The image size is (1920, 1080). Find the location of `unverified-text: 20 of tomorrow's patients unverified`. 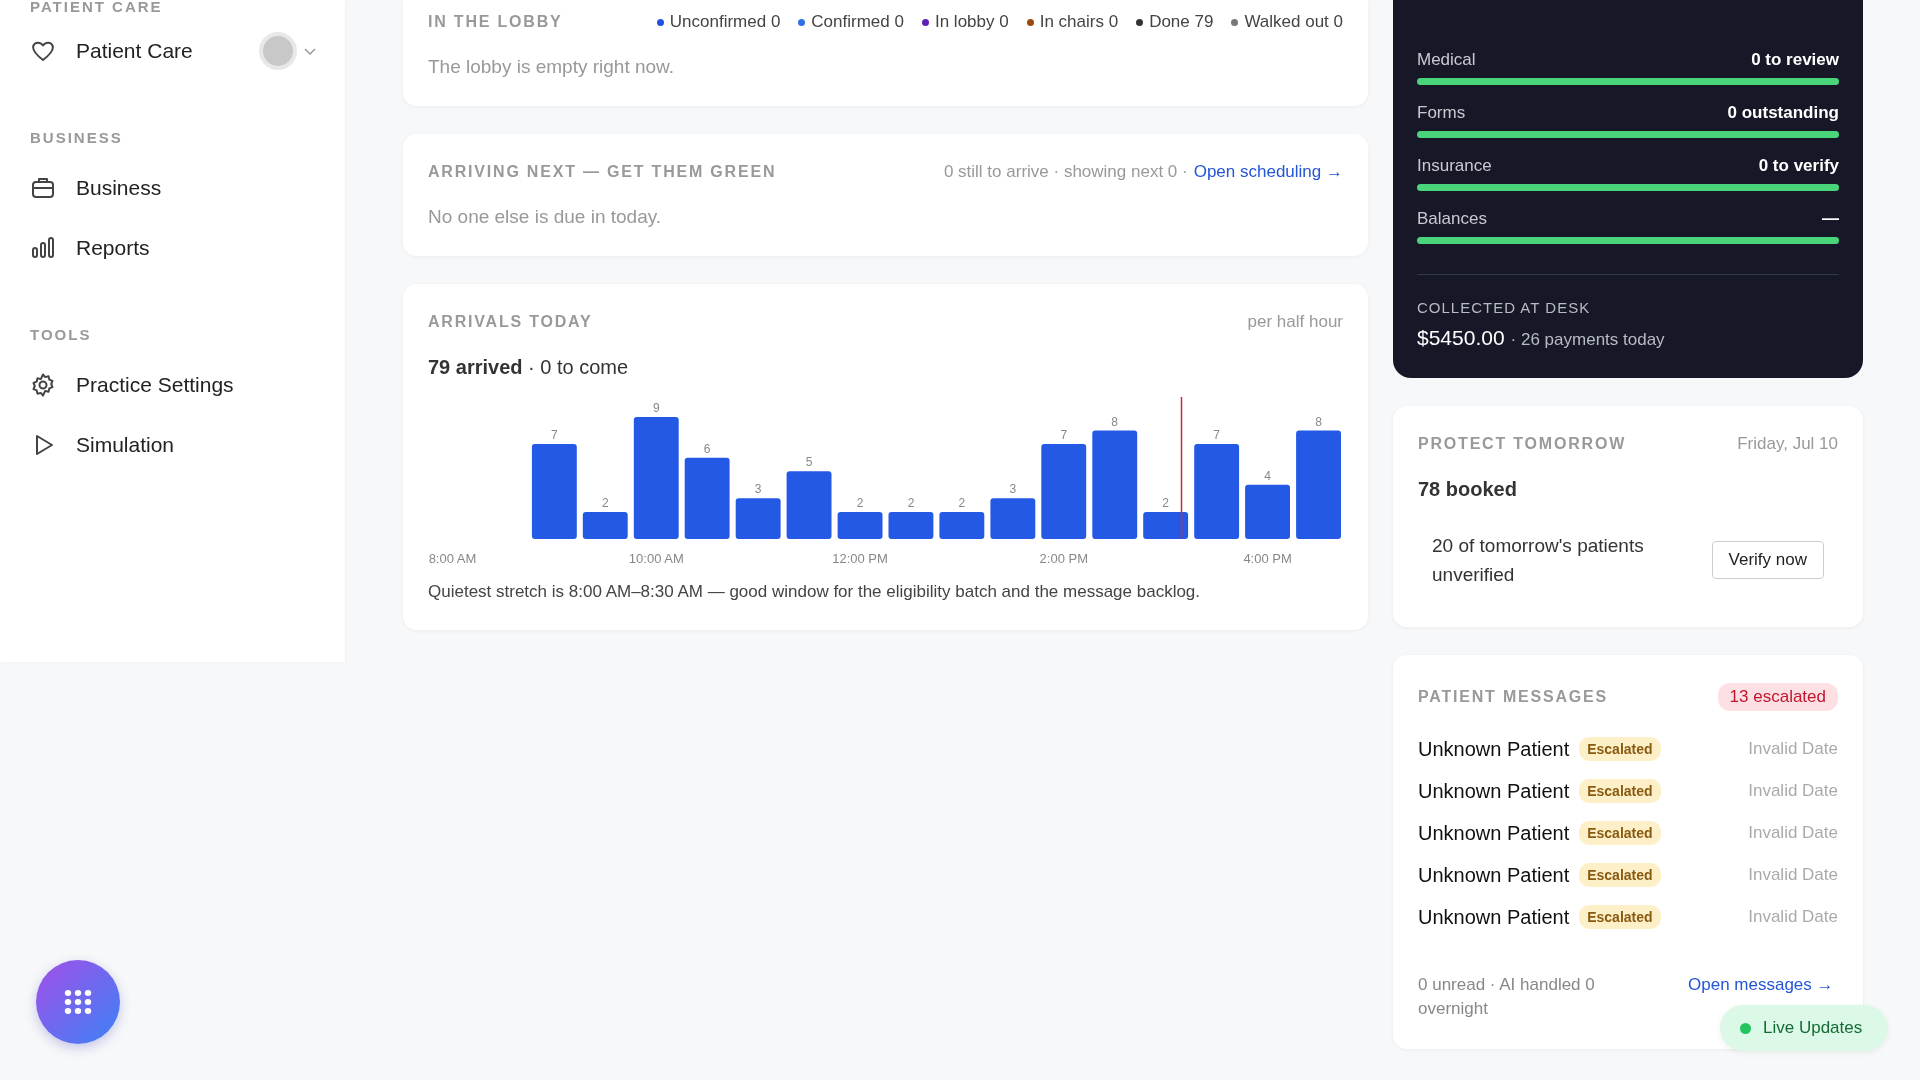

unverified-text: 20 of tomorrow's patients unverified is located at coordinates (1538, 560).